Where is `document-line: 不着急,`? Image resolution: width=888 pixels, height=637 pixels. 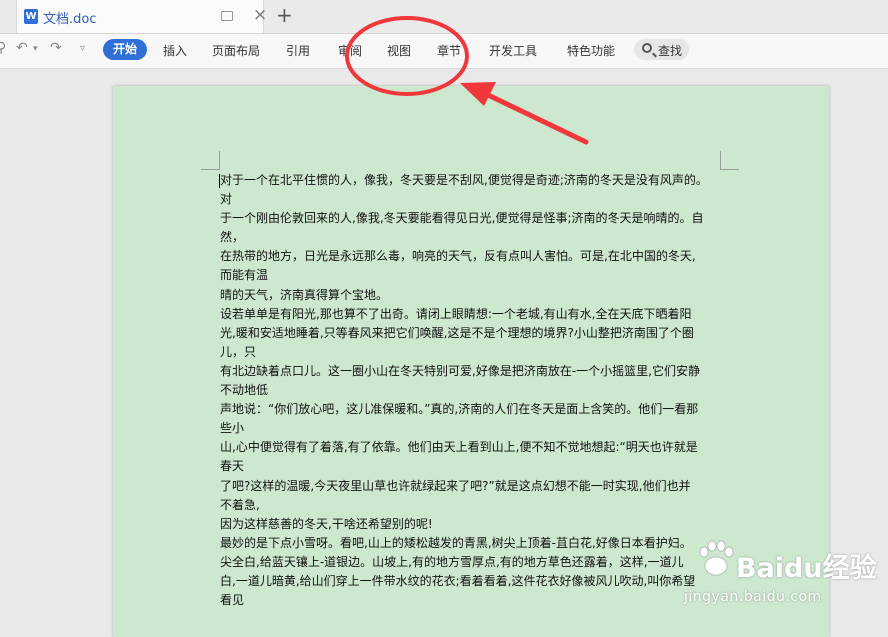
document-line: 不着急, is located at coordinates (240, 504).